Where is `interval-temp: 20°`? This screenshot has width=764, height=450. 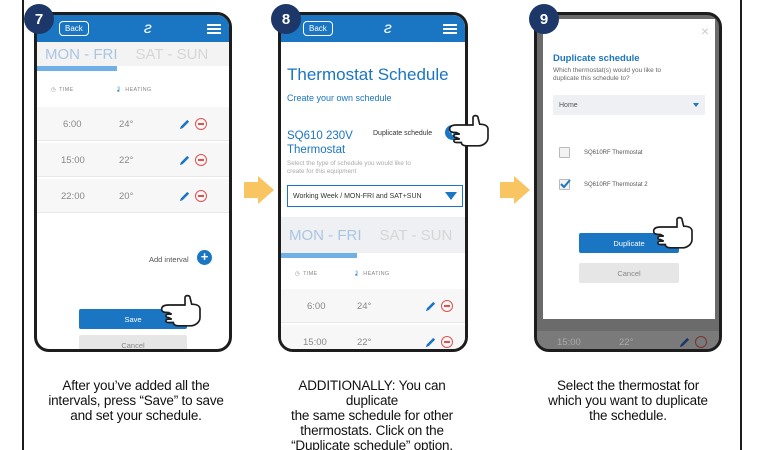
interval-temp: 20° is located at coordinates (126, 196).